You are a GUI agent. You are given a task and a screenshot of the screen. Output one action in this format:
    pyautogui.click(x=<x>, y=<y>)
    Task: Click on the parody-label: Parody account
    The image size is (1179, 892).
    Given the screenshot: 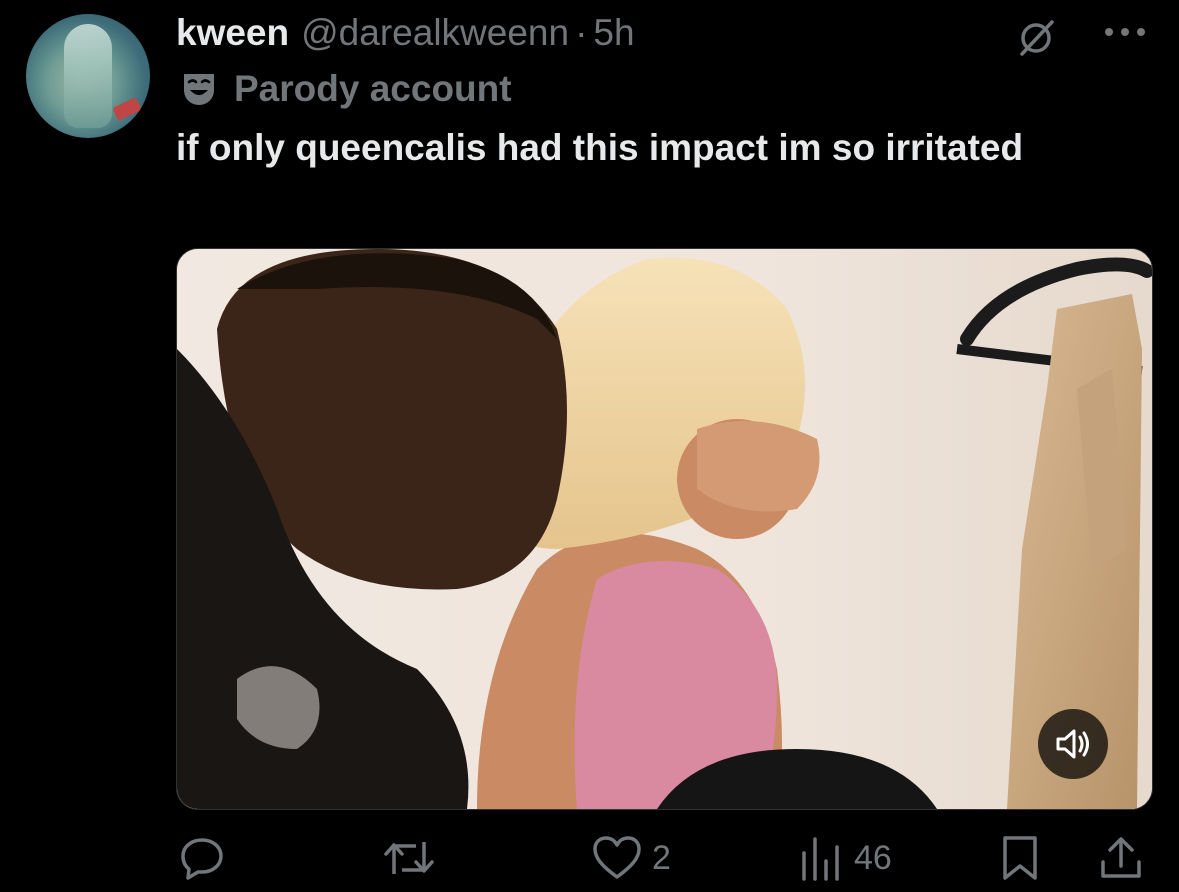 What is the action you would take?
    pyautogui.click(x=373, y=88)
    